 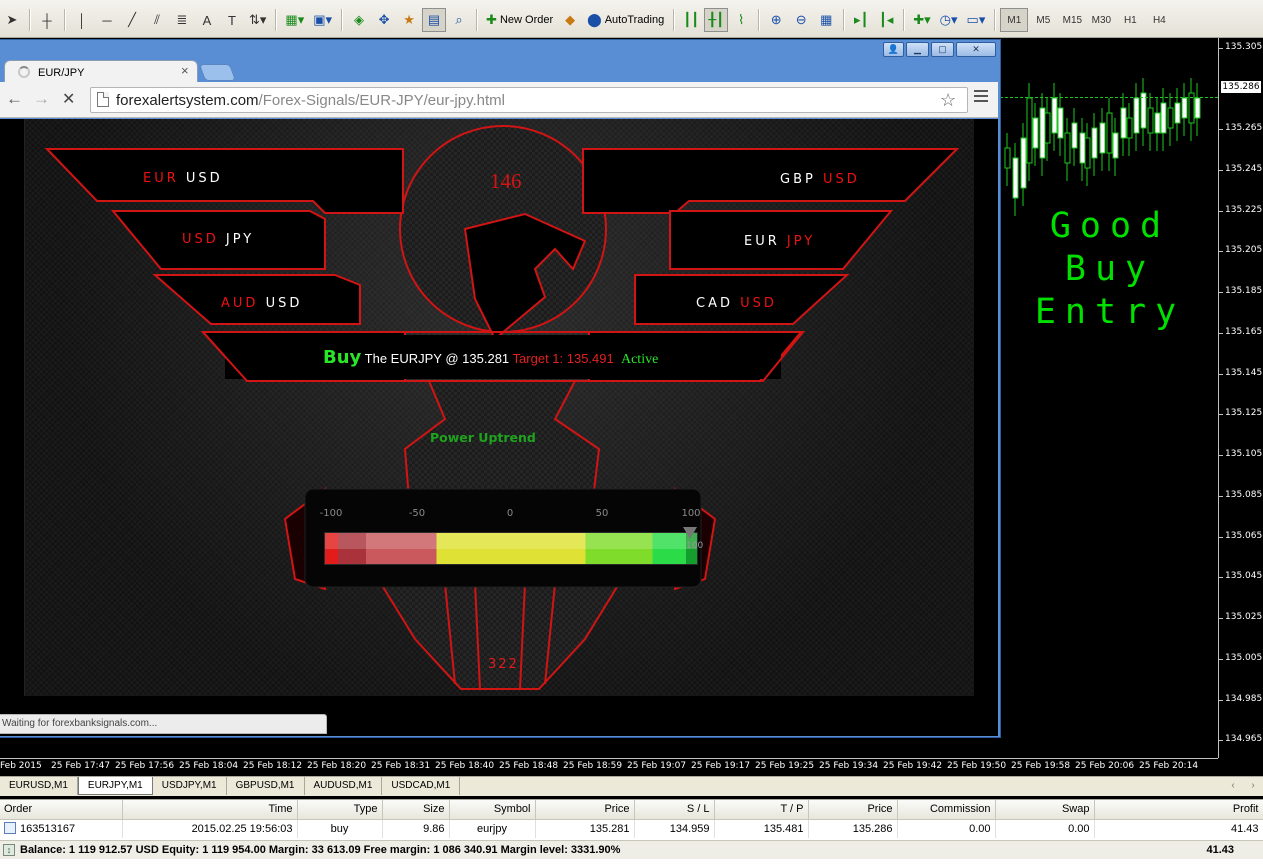 What do you see at coordinates (657, 766) in the screenshot?
I see `time-tick-label: 25 Feb 19:07` at bounding box center [657, 766].